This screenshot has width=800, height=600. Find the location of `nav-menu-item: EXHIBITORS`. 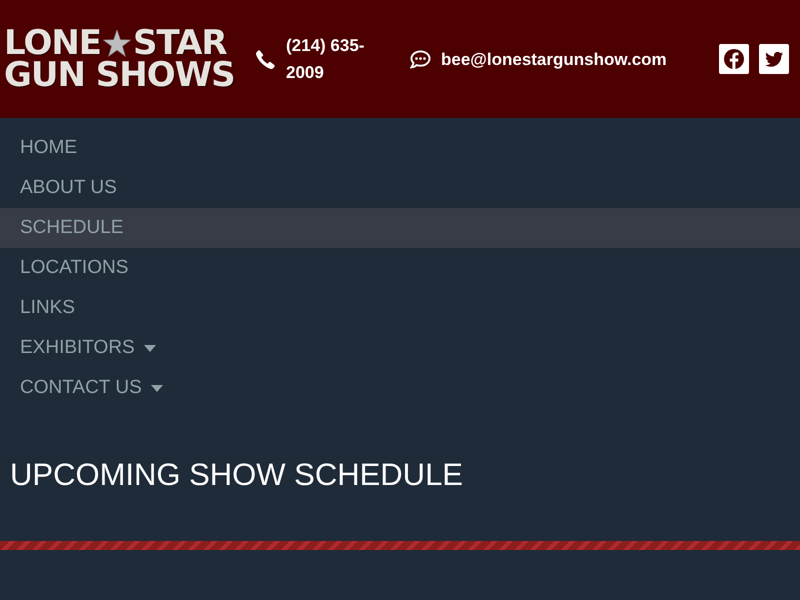

nav-menu-item: EXHIBITORS is located at coordinates (400, 348).